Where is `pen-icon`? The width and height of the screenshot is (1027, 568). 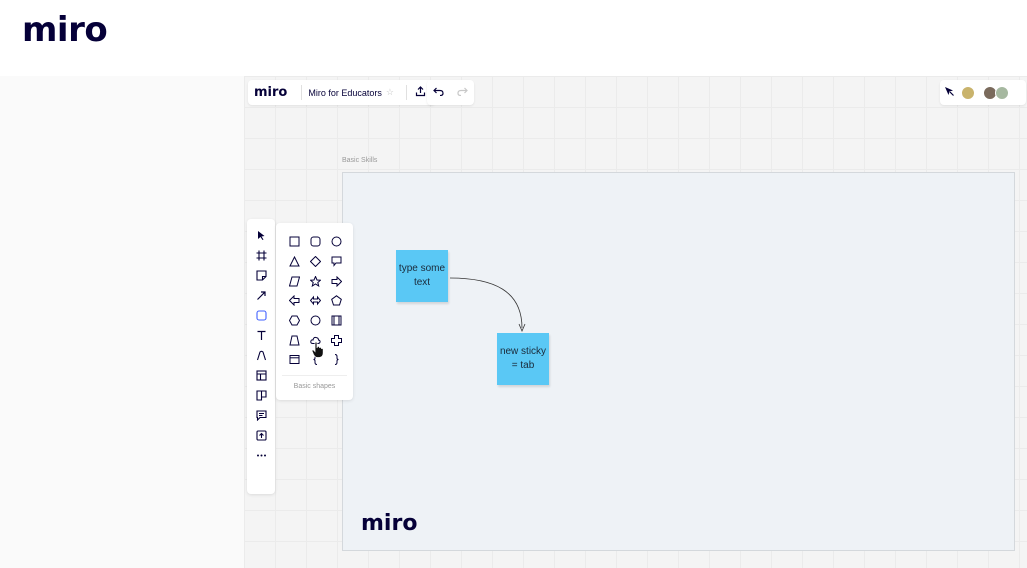 pen-icon is located at coordinates (261, 355).